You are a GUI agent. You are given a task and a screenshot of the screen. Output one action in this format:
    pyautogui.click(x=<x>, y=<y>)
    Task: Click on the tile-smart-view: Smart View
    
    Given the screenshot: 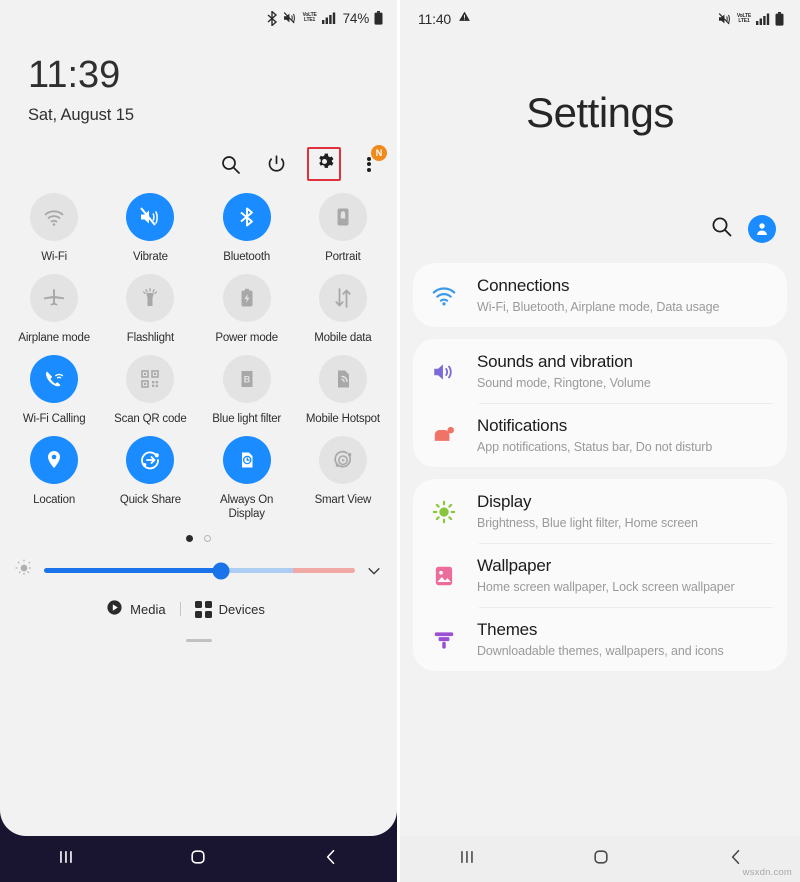 What is the action you would take?
    pyautogui.click(x=343, y=478)
    